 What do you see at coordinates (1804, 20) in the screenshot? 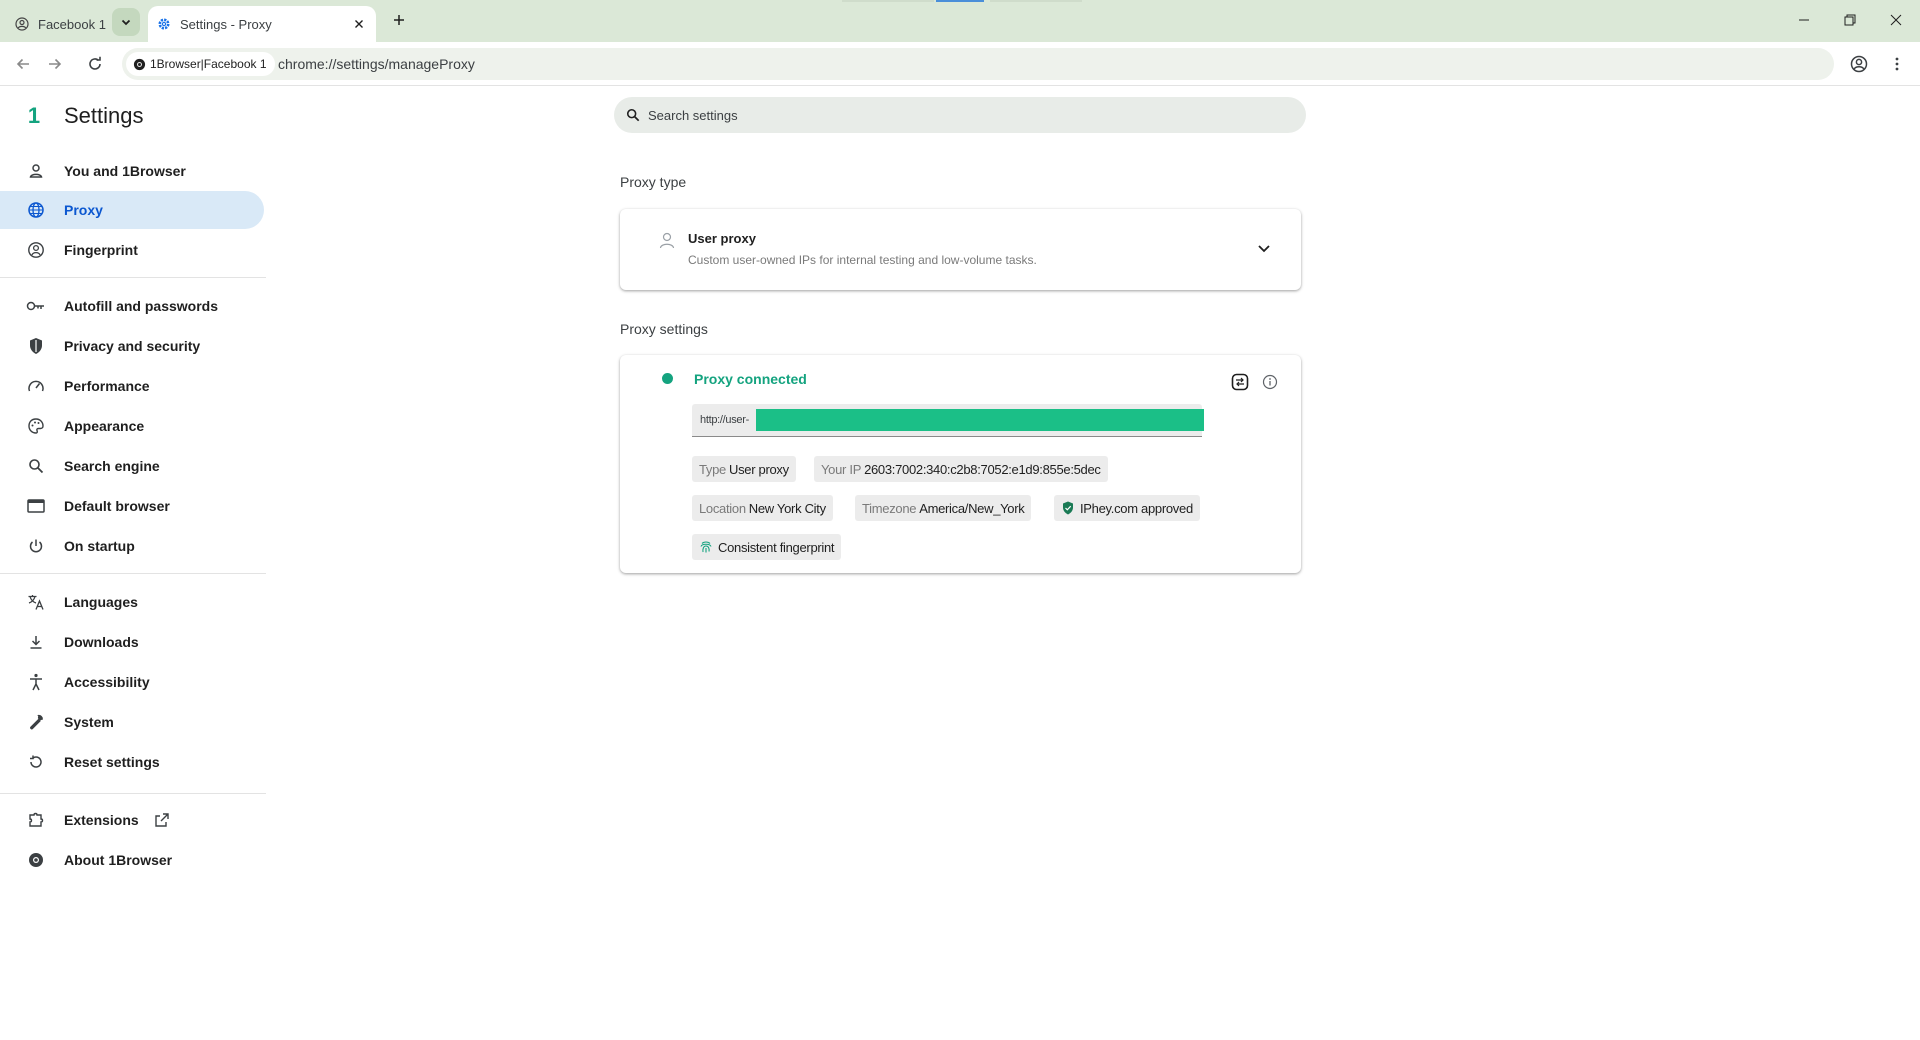
I see `minimize-button` at bounding box center [1804, 20].